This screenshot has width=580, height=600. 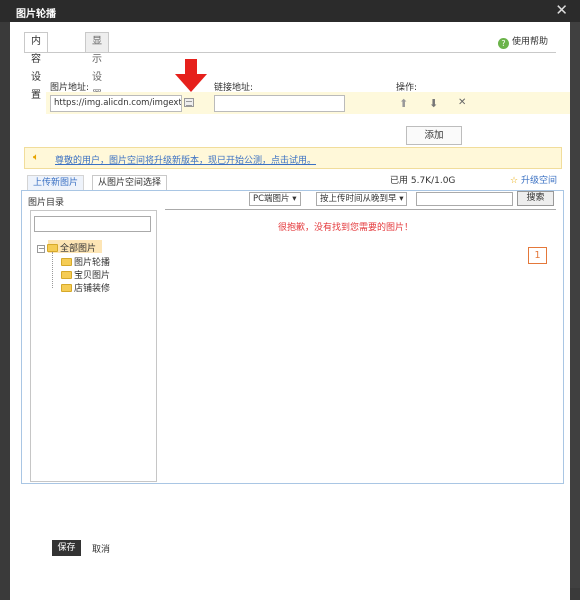 What do you see at coordinates (130, 183) in the screenshot?
I see `tab-choose-from-space: 从图片空间选择` at bounding box center [130, 183].